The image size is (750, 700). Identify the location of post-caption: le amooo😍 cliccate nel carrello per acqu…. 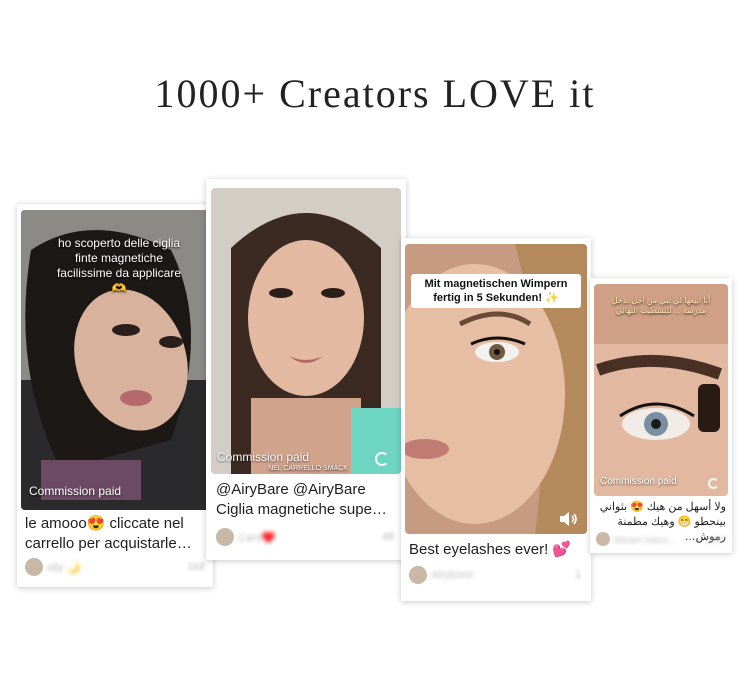
(116, 534).